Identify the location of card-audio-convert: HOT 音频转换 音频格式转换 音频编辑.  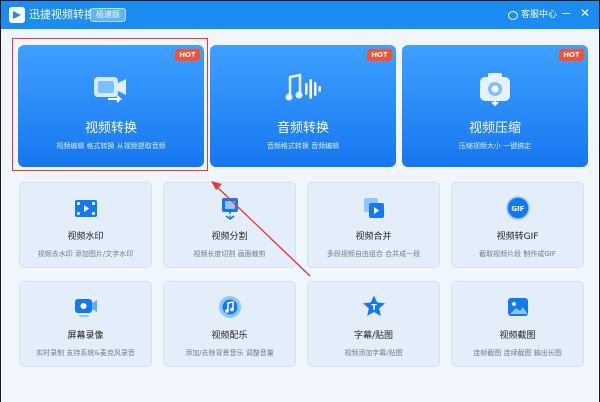
(303, 106).